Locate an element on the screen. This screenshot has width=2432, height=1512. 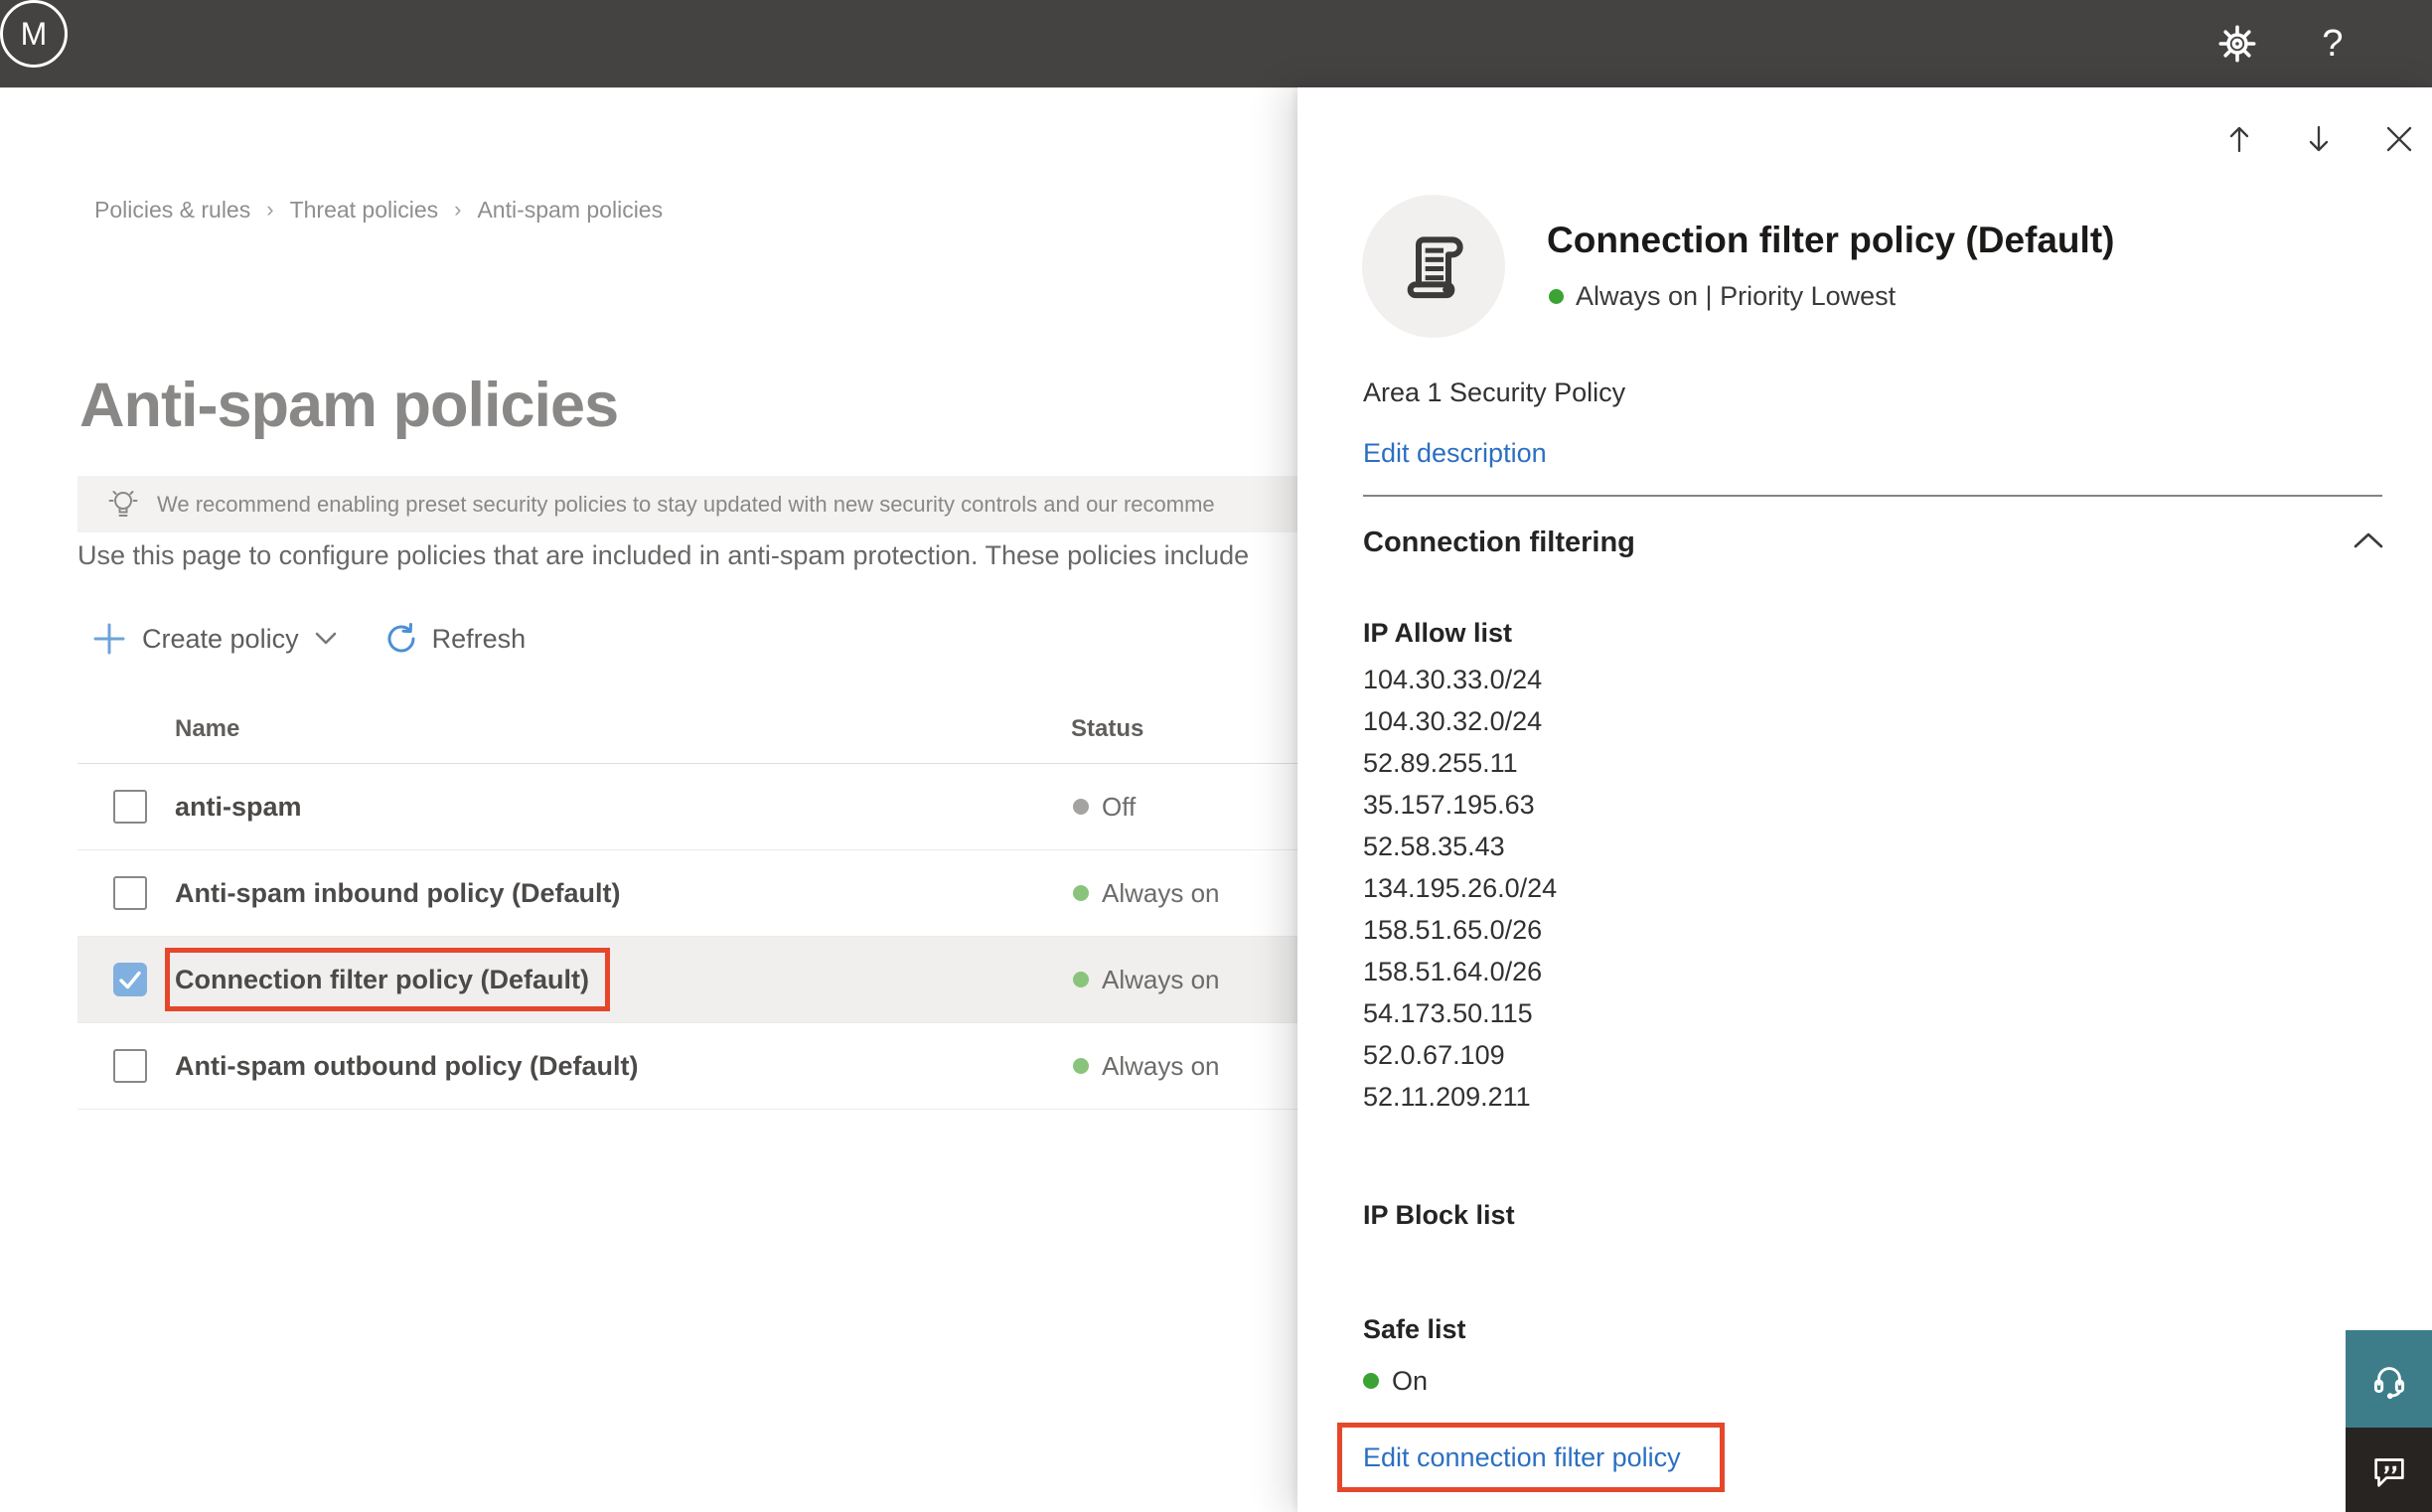
chevron-up-icon is located at coordinates (2368, 540).